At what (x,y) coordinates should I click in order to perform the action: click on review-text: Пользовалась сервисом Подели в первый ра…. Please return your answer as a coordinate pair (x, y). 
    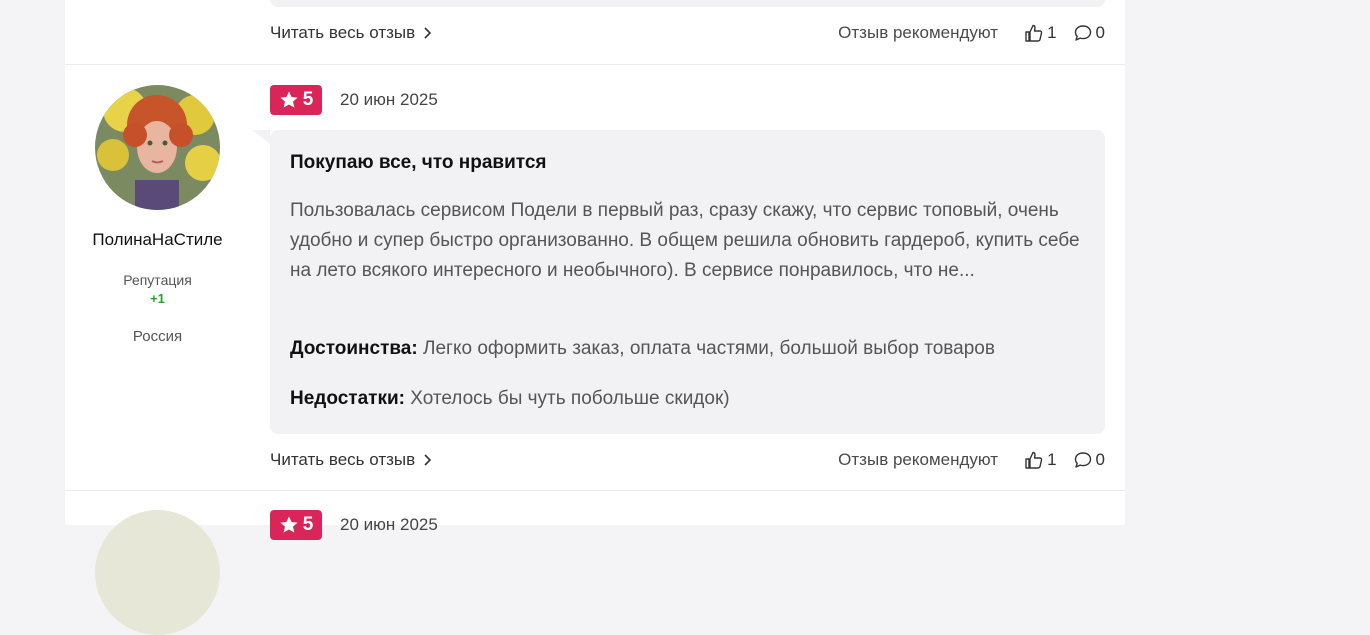
    Looking at the image, I should click on (685, 240).